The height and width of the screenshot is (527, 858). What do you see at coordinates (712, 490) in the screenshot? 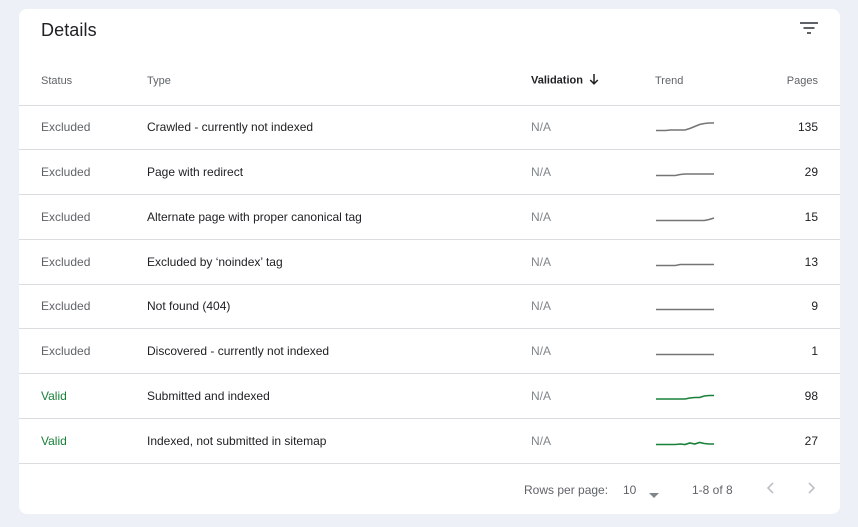
I see `pagination-range: 1-8 of 8` at bounding box center [712, 490].